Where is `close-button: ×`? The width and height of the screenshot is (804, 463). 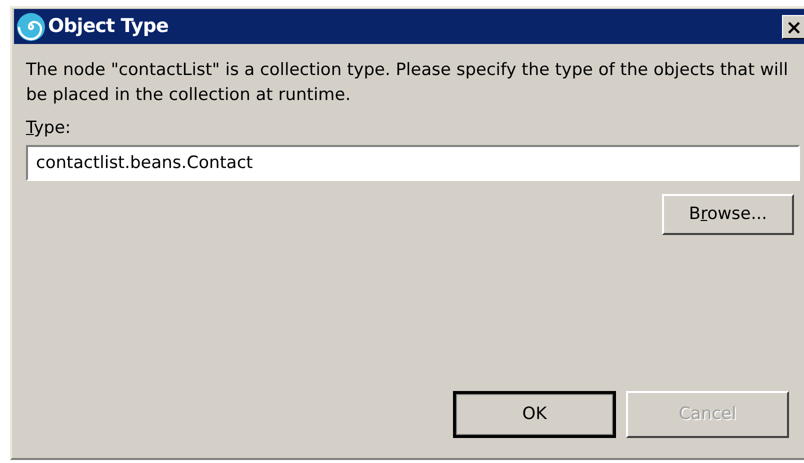
close-button: × is located at coordinates (793, 26).